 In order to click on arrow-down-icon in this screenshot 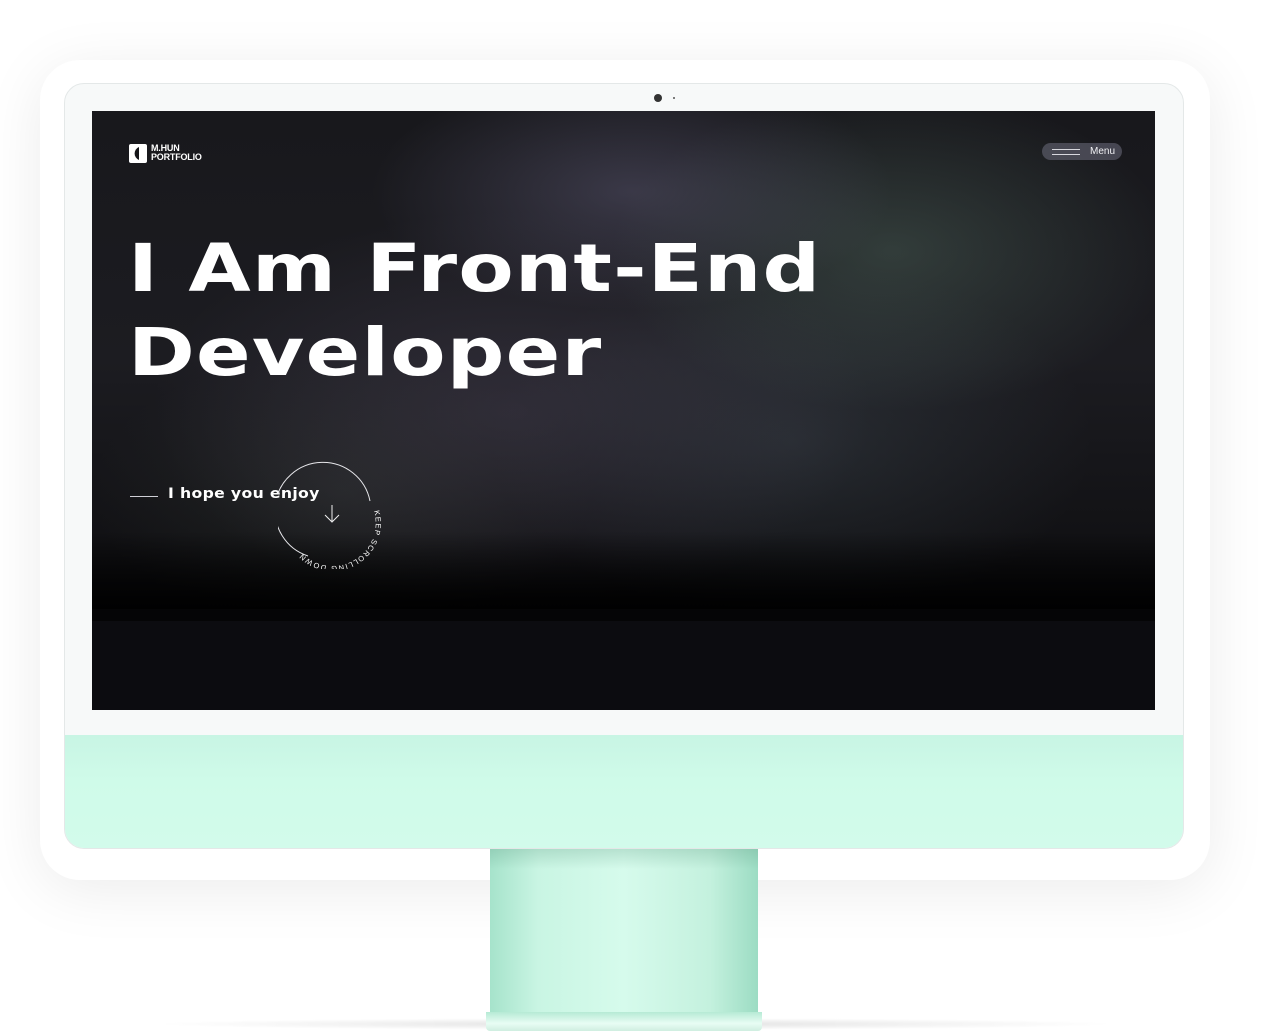, I will do `click(332, 514)`.